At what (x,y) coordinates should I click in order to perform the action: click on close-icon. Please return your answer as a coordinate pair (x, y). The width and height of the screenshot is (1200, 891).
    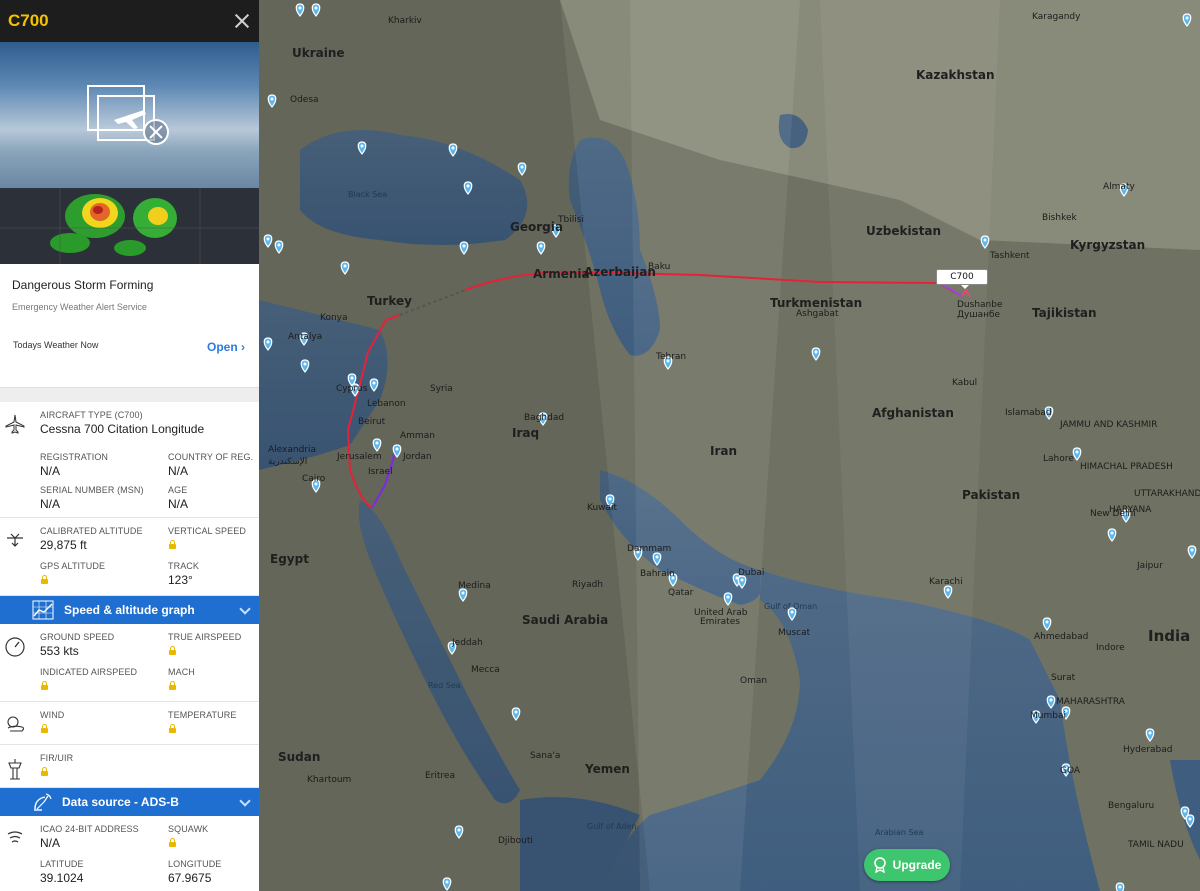
    Looking at the image, I should click on (242, 21).